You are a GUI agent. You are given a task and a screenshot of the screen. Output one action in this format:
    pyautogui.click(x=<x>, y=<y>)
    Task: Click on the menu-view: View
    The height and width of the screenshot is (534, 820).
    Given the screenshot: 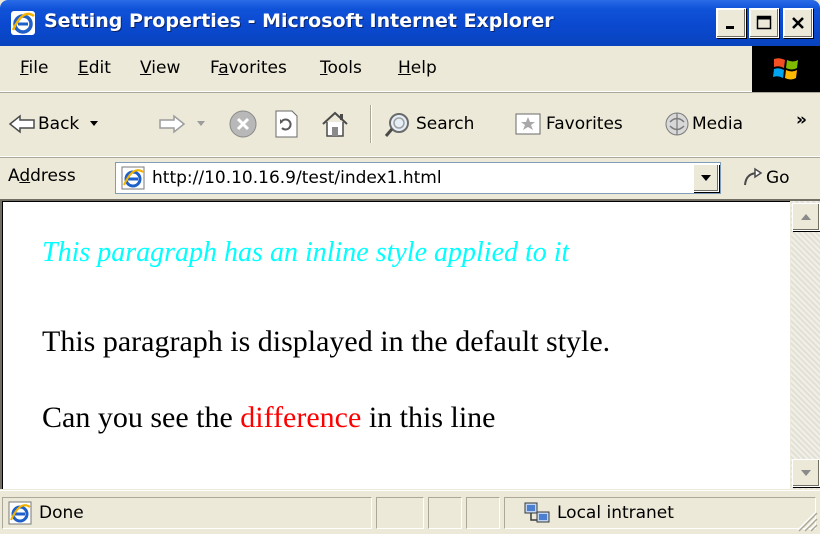 What is the action you would take?
    pyautogui.click(x=160, y=68)
    